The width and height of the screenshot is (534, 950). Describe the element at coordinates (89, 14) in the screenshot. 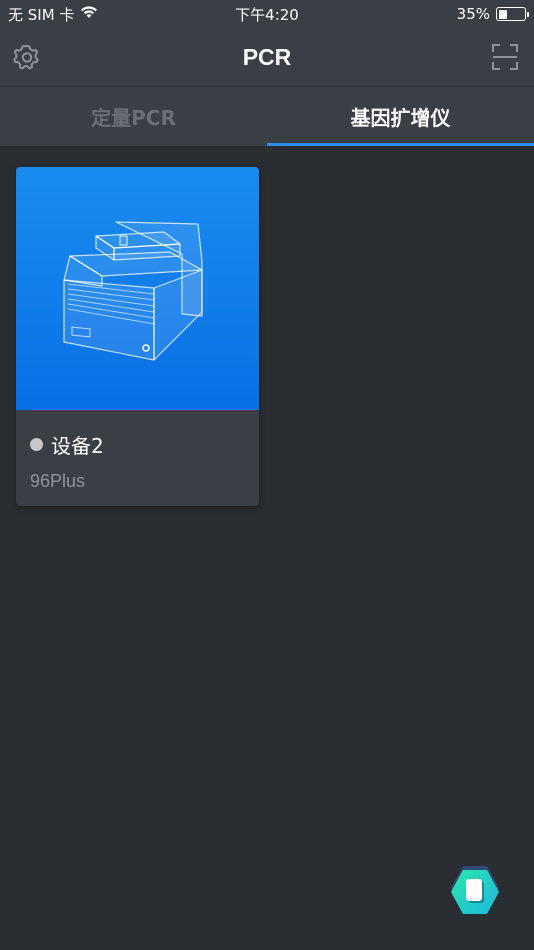

I see `wifi-icon` at that location.